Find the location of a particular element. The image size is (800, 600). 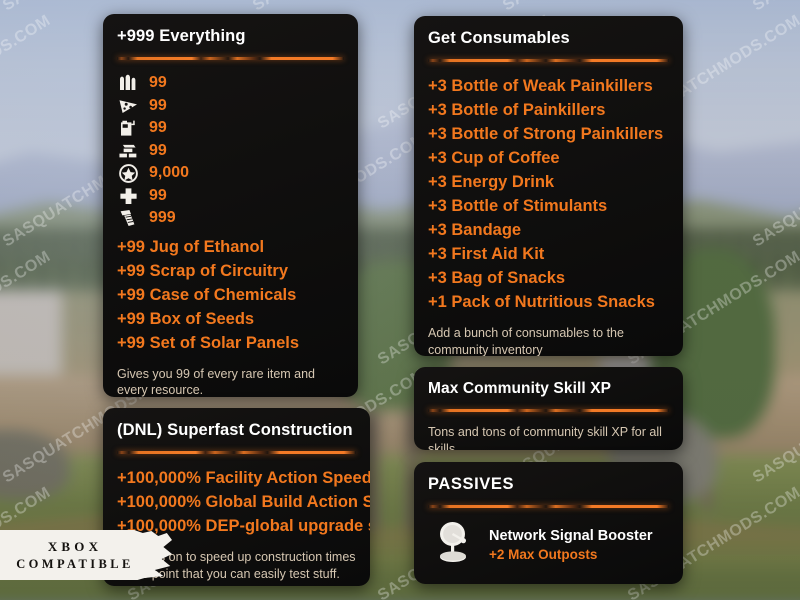

badge-line-1: XBOX is located at coordinates (75, 546).